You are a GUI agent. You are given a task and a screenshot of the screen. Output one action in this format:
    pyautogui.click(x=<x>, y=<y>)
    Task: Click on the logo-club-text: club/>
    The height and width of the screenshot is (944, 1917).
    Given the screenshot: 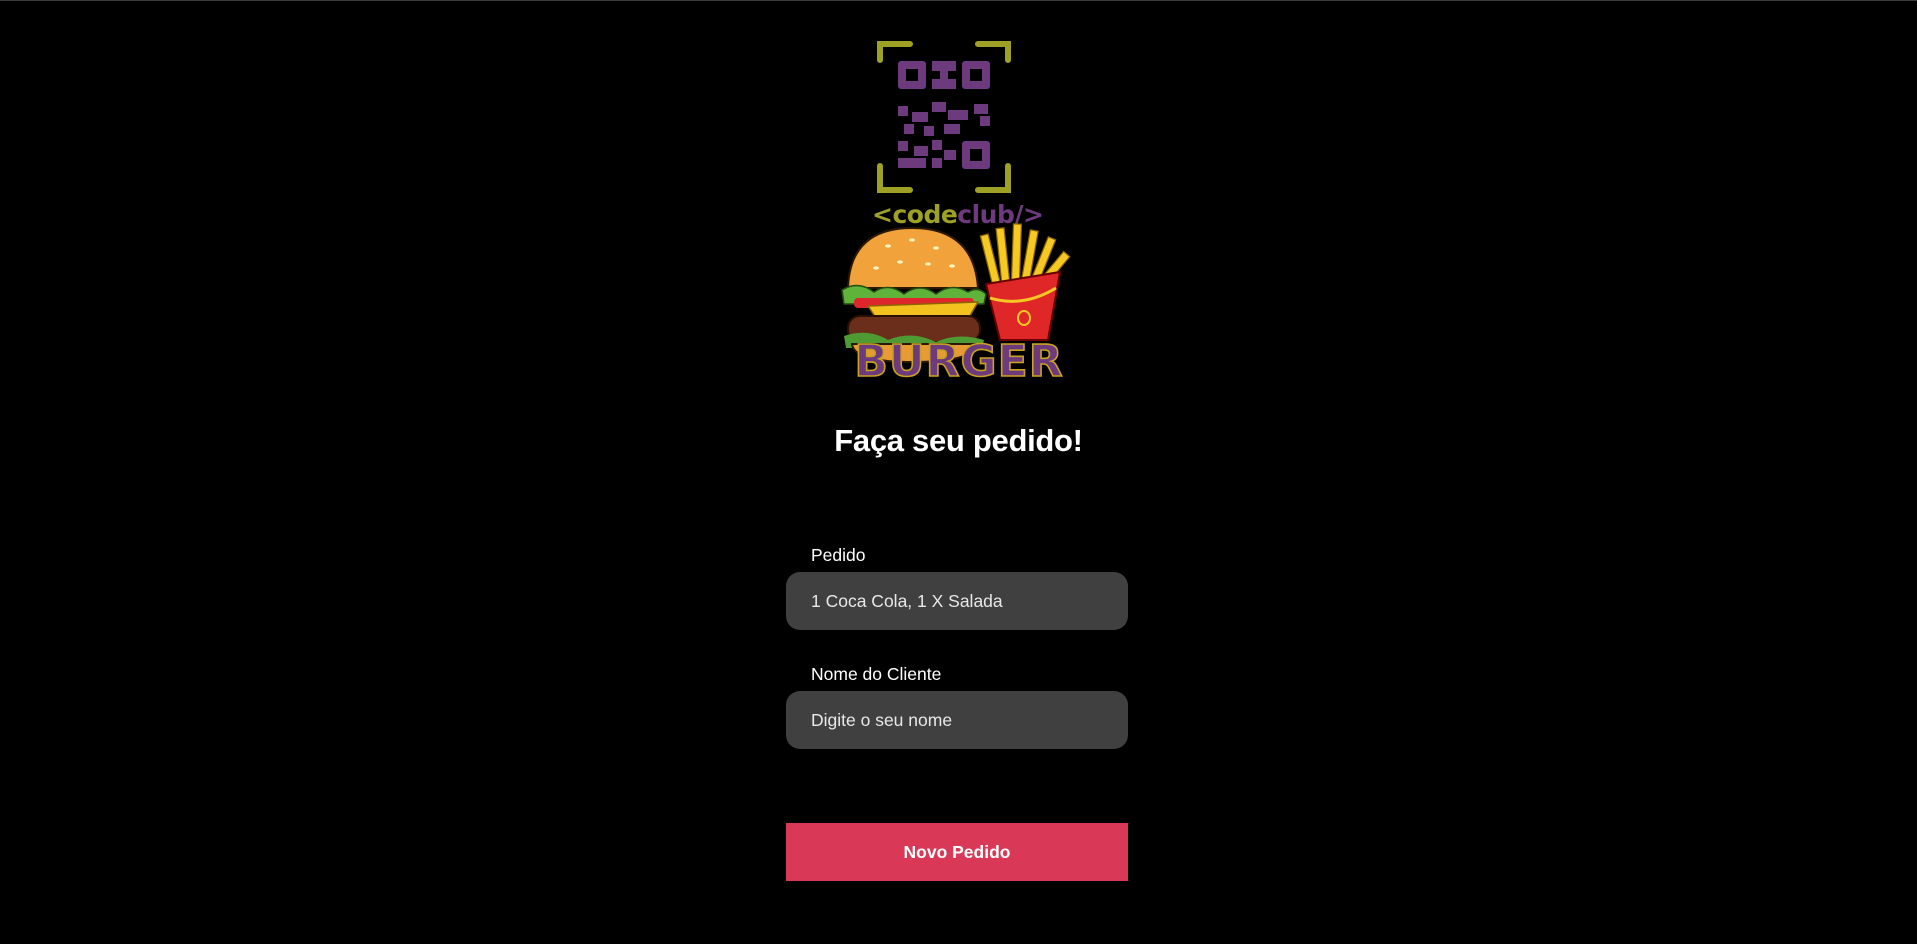 What is the action you would take?
    pyautogui.click(x=1000, y=214)
    